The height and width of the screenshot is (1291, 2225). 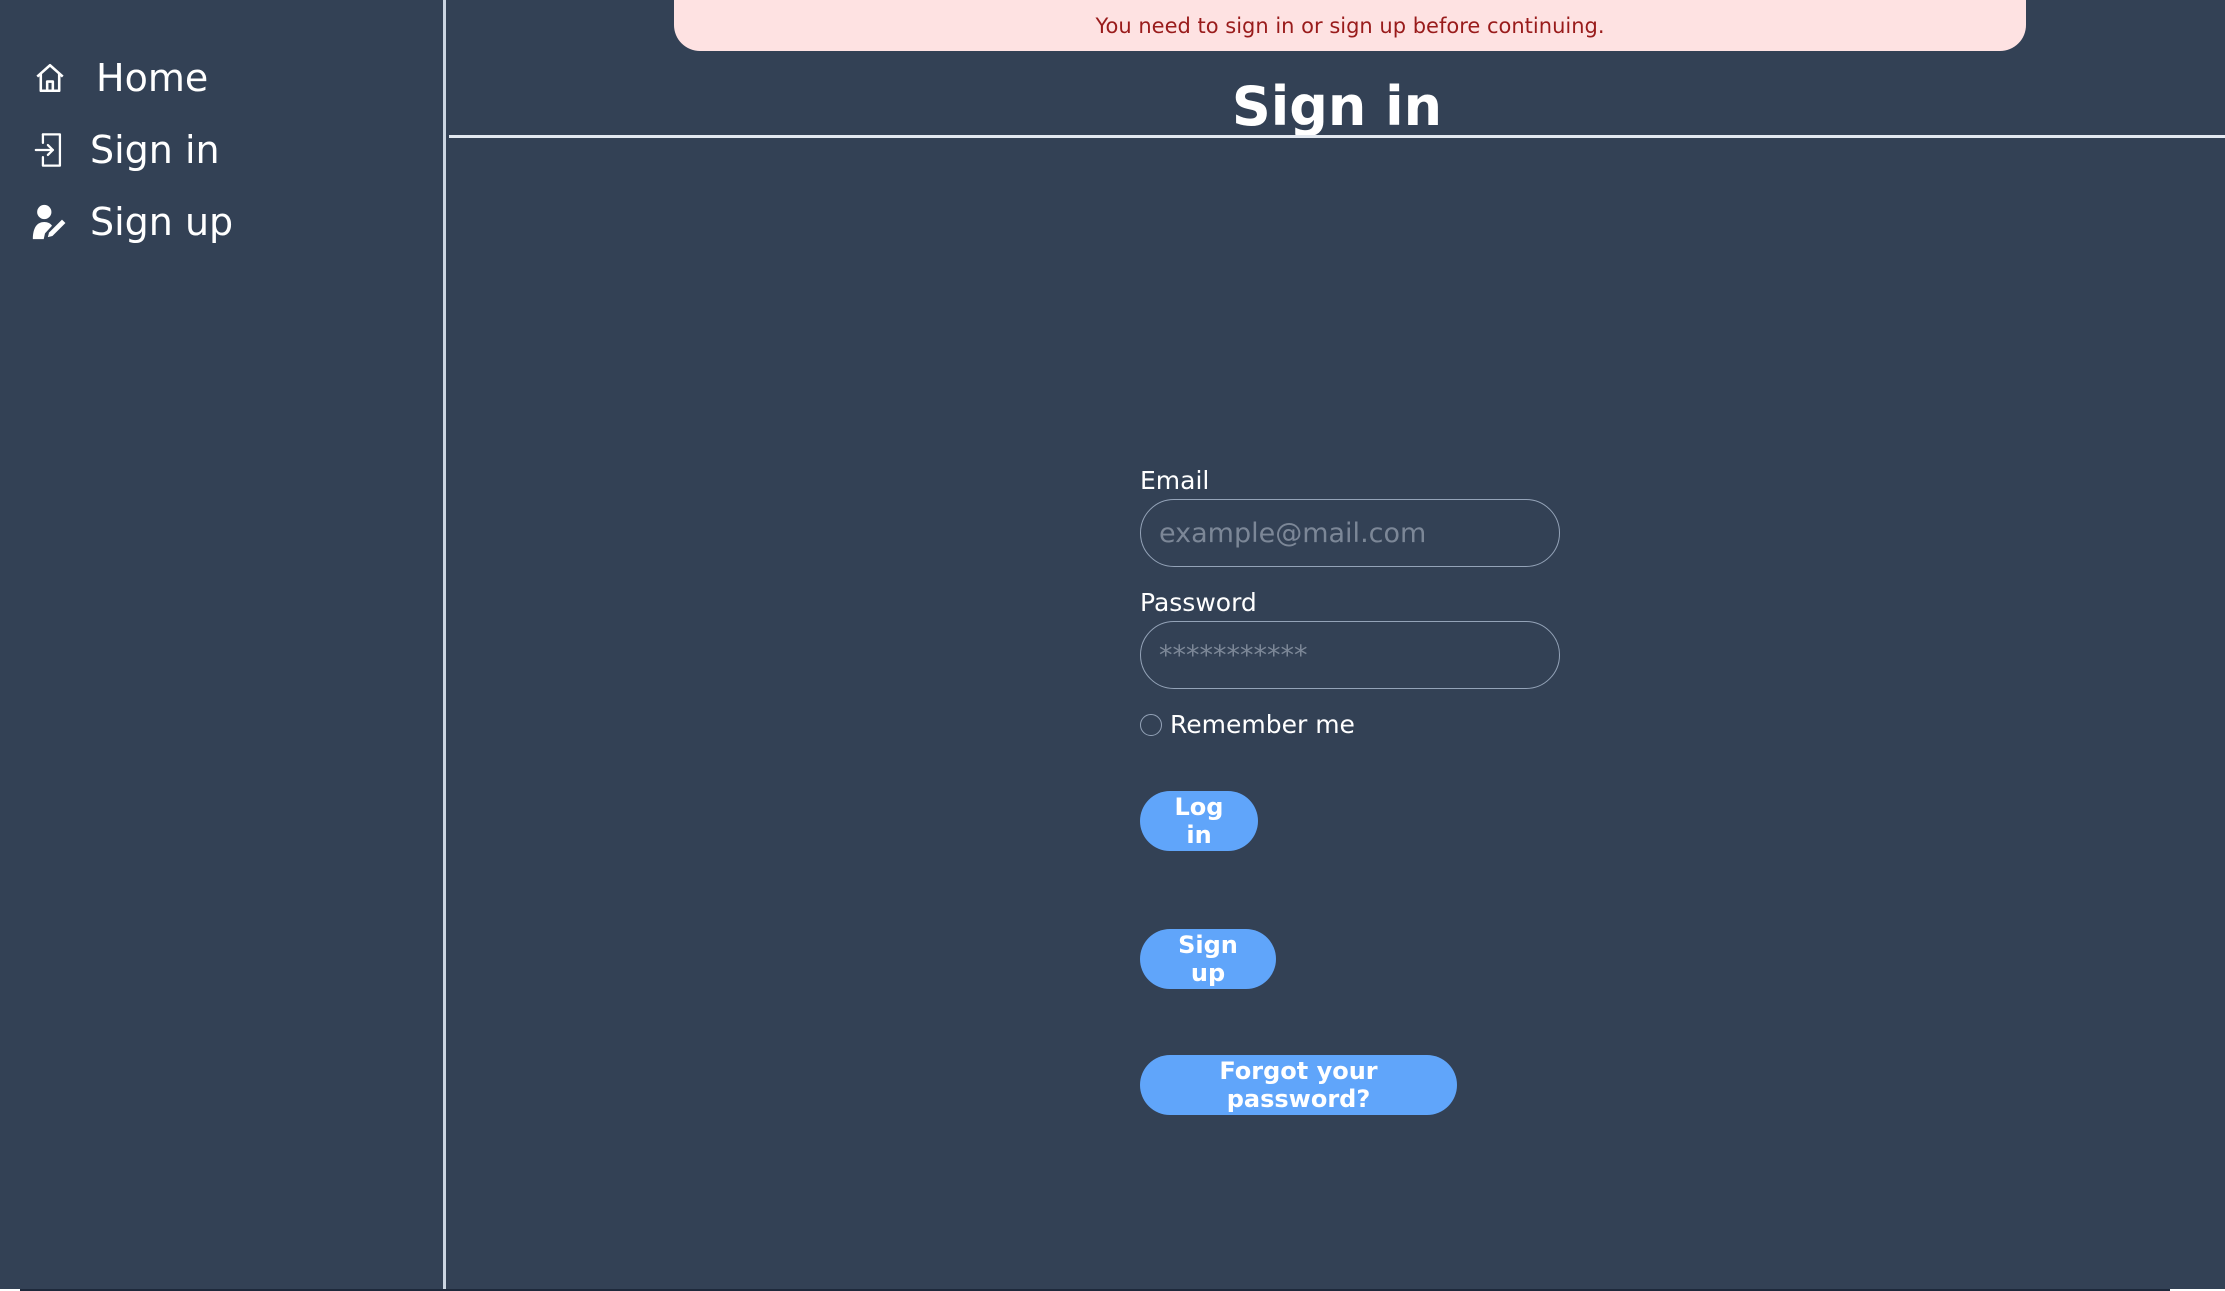 What do you see at coordinates (1262, 724) in the screenshot?
I see `remember-me-label: Remember me` at bounding box center [1262, 724].